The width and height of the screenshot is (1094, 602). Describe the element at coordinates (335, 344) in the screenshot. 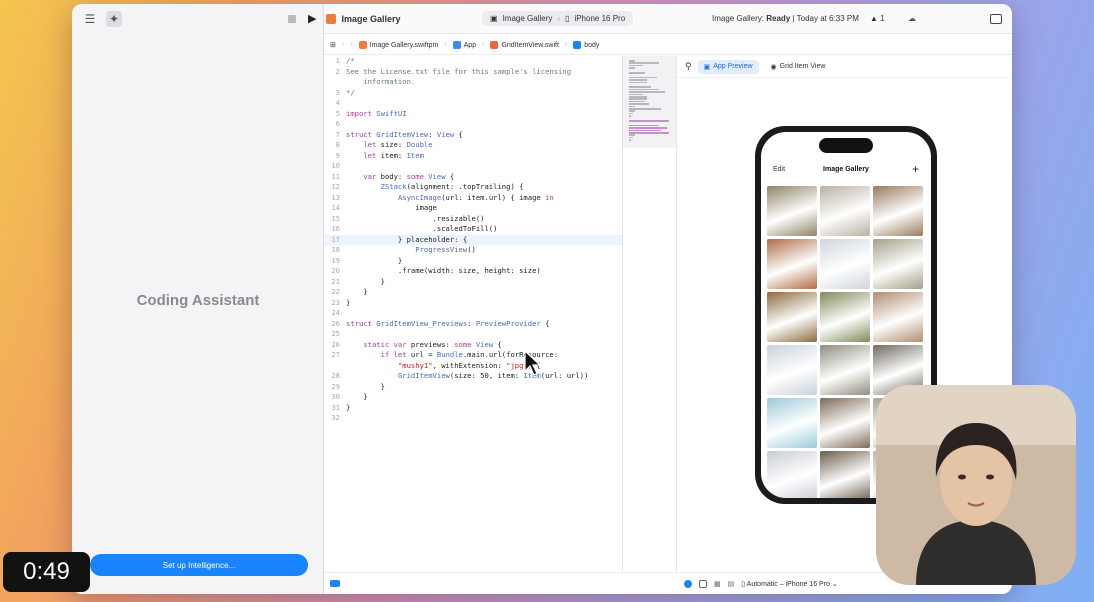

I see `line-number: 26` at that location.